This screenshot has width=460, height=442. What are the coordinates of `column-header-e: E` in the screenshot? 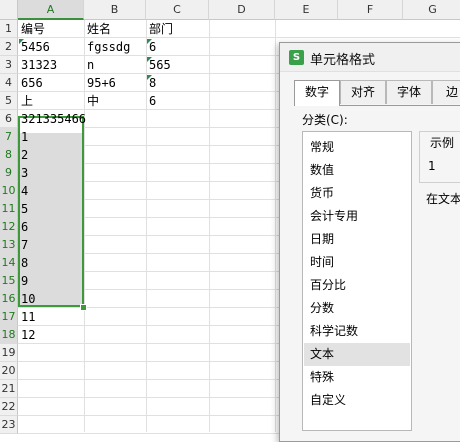 It's located at (306, 10).